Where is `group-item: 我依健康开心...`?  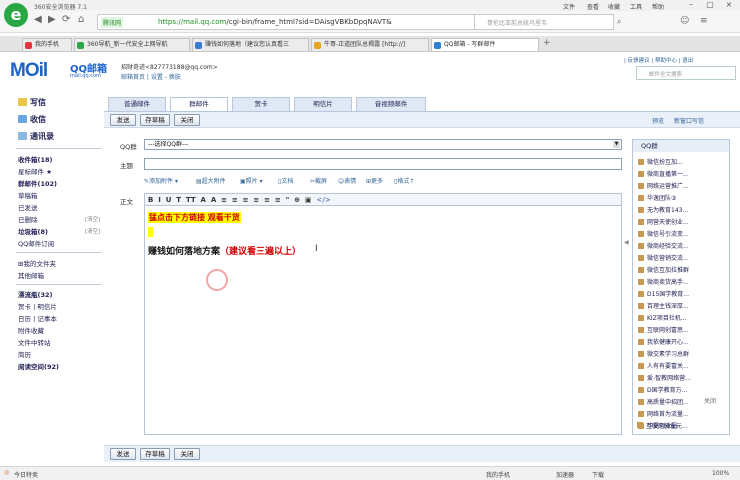
group-item: 我依健康开心... is located at coordinates (663, 341).